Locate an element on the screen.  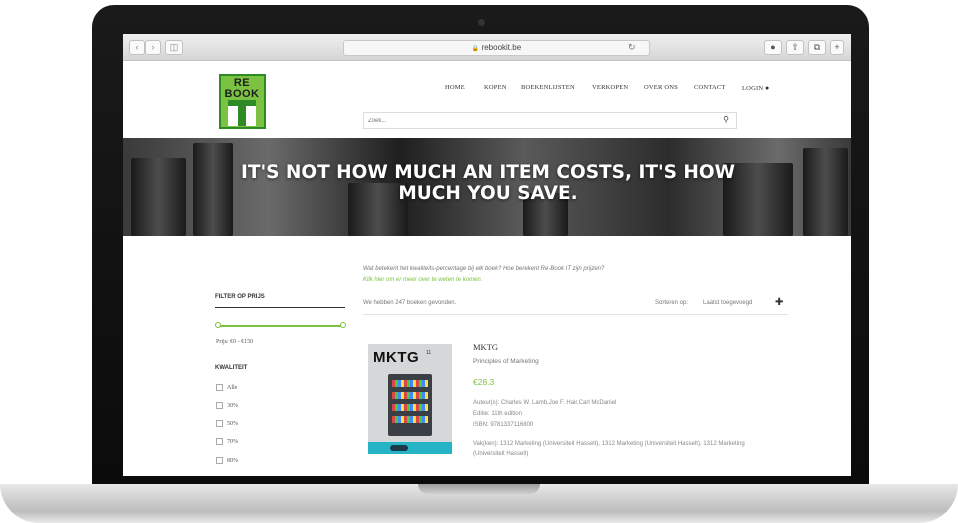
nav-boekenlijsten: BOEKENLIJSTEN is located at coordinates (548, 87).